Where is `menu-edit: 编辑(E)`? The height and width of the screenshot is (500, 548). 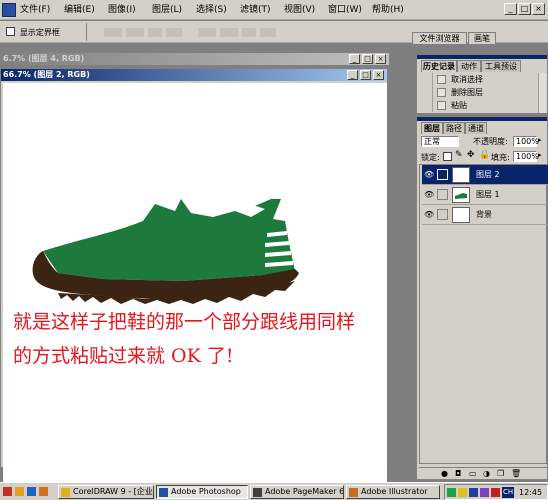
menu-edit: 编辑(E) is located at coordinates (79, 10).